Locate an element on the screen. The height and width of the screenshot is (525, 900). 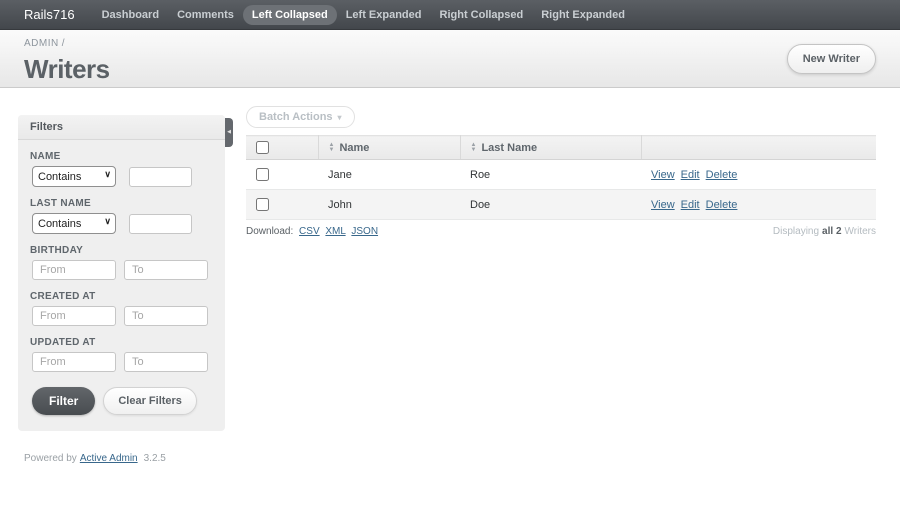
active-admin-link: Active Admin is located at coordinates (109, 458).